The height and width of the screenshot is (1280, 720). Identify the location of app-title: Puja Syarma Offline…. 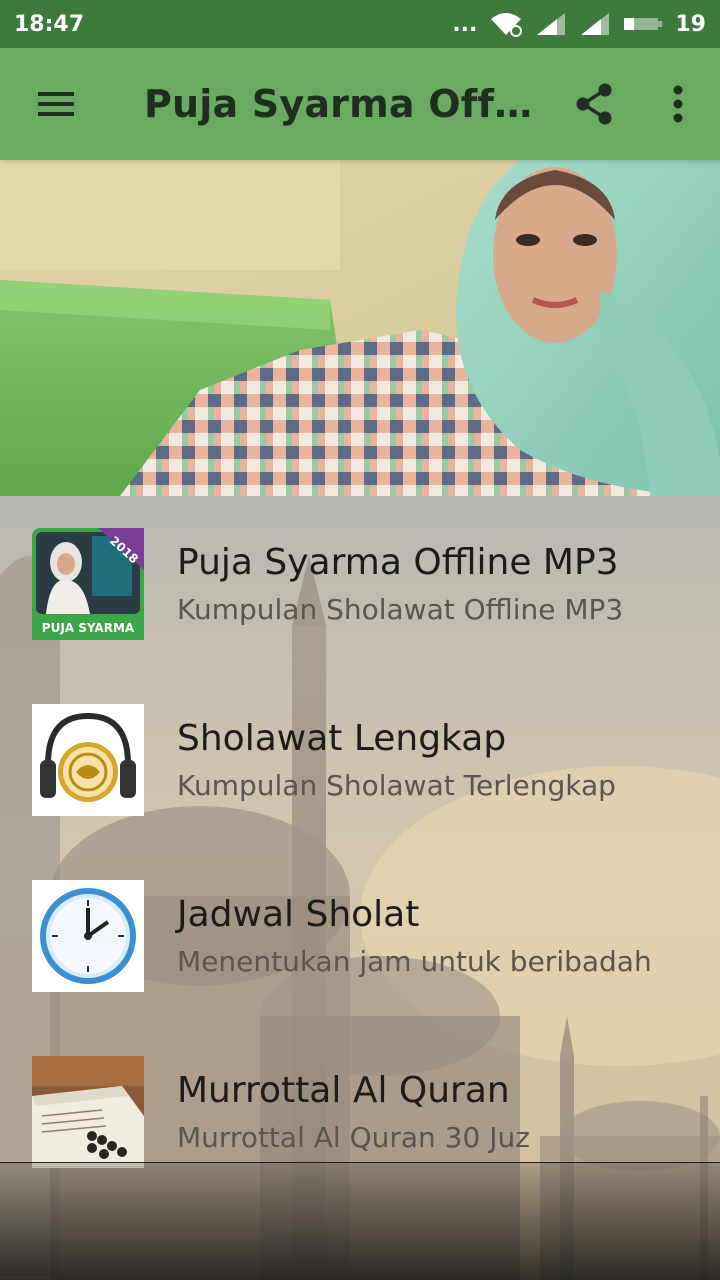
(348, 104).